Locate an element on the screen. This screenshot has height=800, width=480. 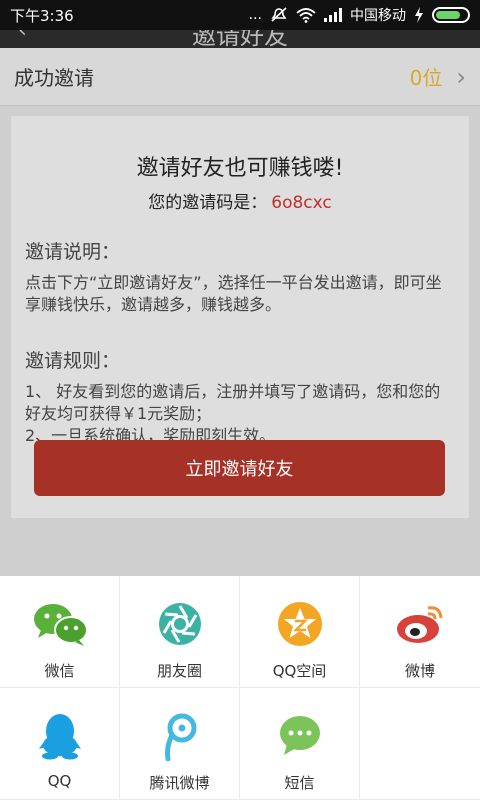
share-tencent-weibo: 腾讯微博 is located at coordinates (180, 744).